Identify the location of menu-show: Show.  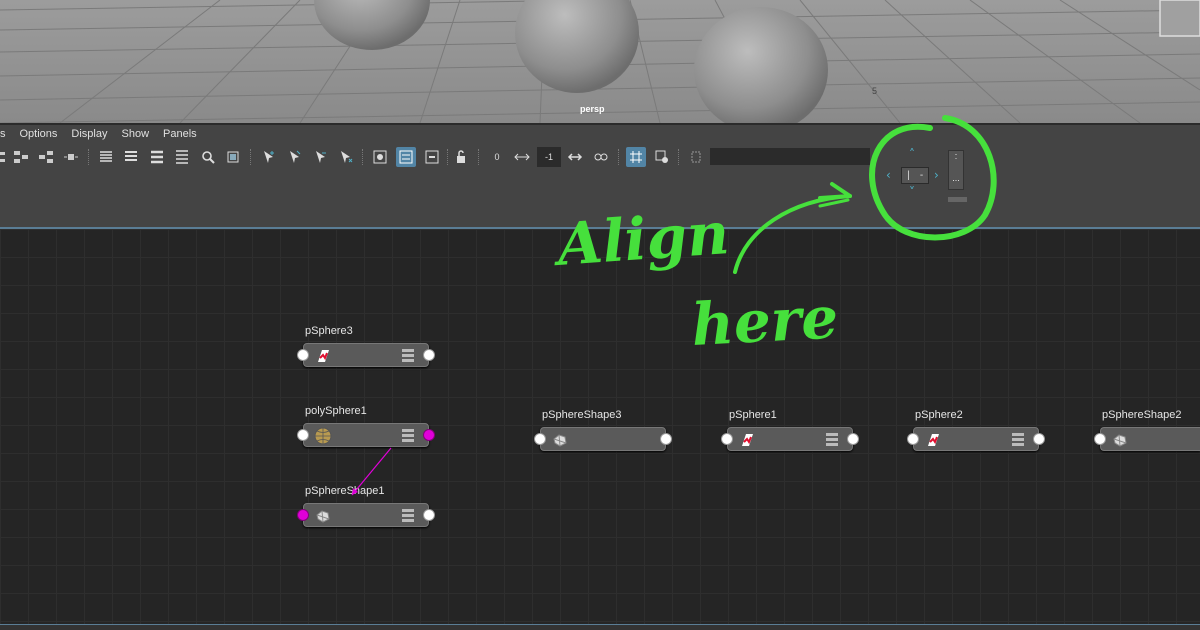
(136, 134).